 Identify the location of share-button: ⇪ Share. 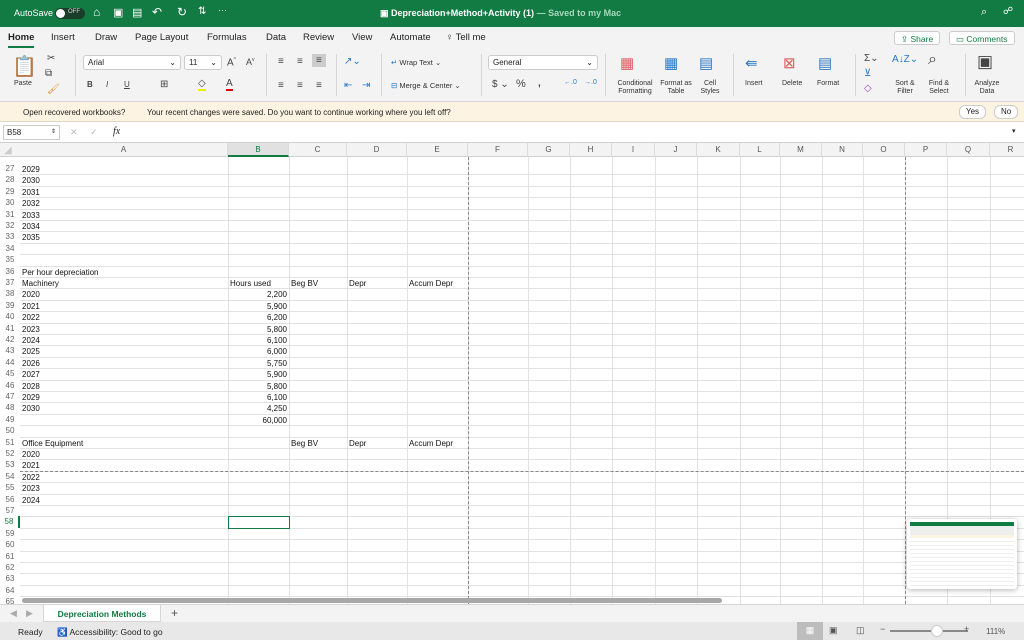
(917, 38).